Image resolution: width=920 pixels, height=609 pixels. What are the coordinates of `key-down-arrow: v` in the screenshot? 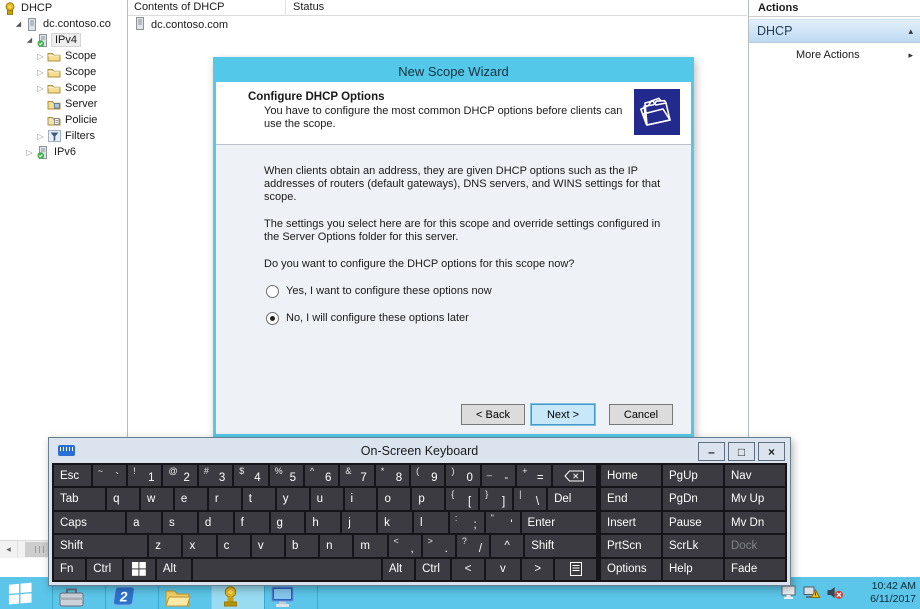 It's located at (503, 569).